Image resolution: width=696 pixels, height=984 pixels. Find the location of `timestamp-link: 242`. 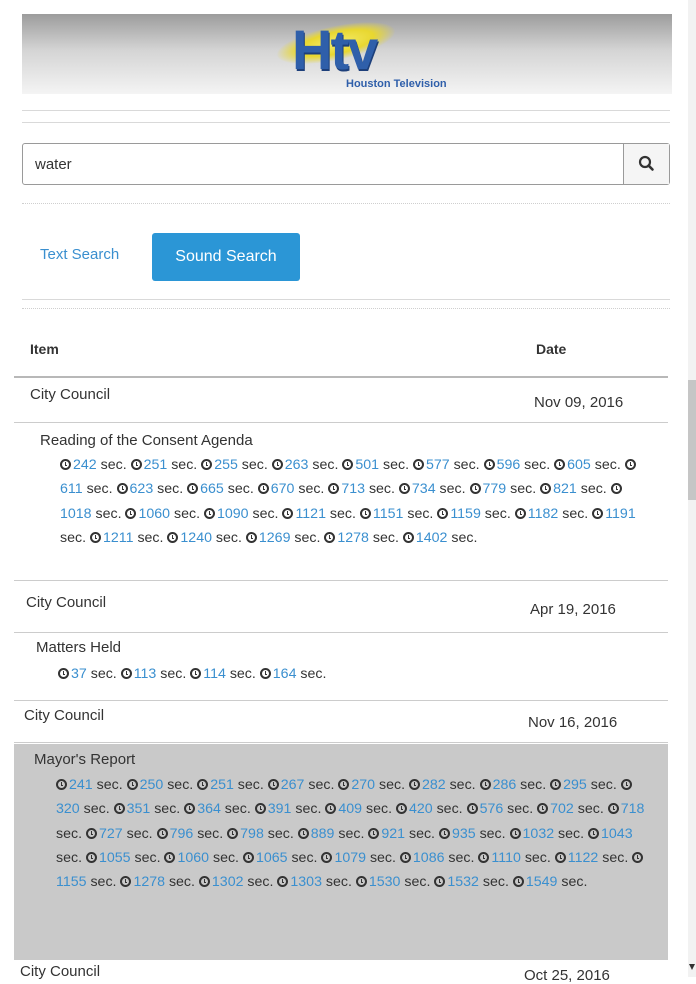

timestamp-link: 242 is located at coordinates (85, 465).